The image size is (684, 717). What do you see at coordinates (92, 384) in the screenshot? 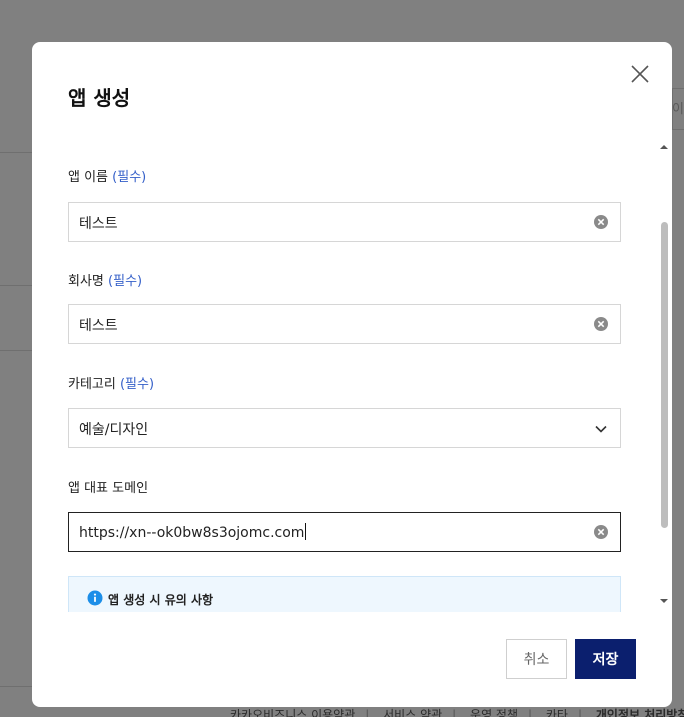
I see `label-text: 카테고리` at bounding box center [92, 384].